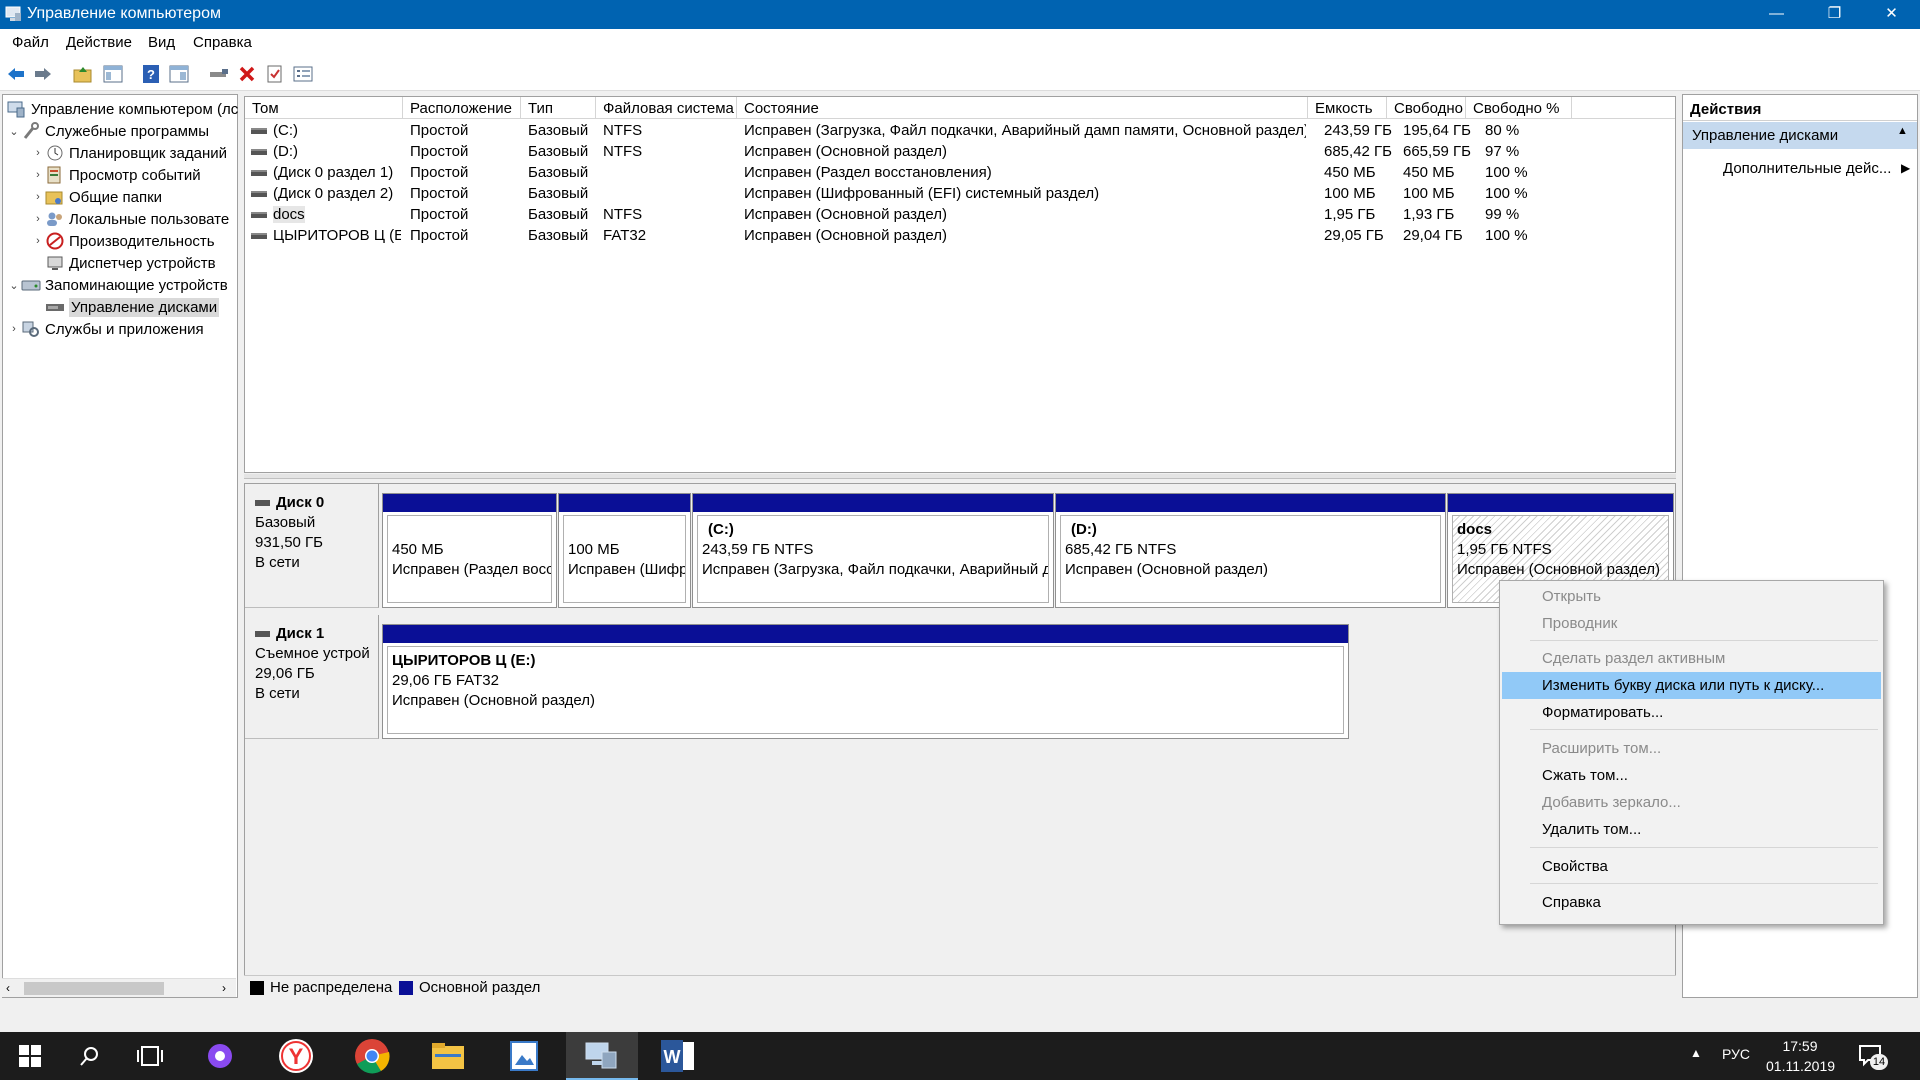  I want to click on layout-cell: Простой, so click(439, 235).